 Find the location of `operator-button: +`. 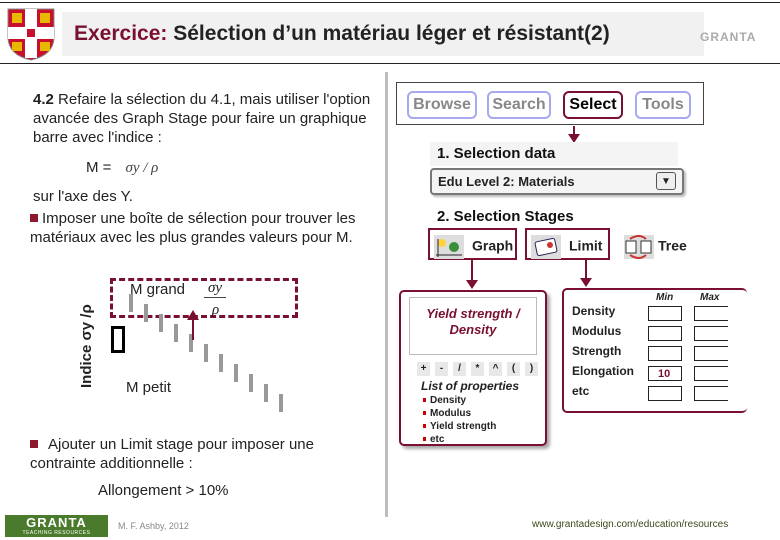

operator-button: + is located at coordinates (423, 369).